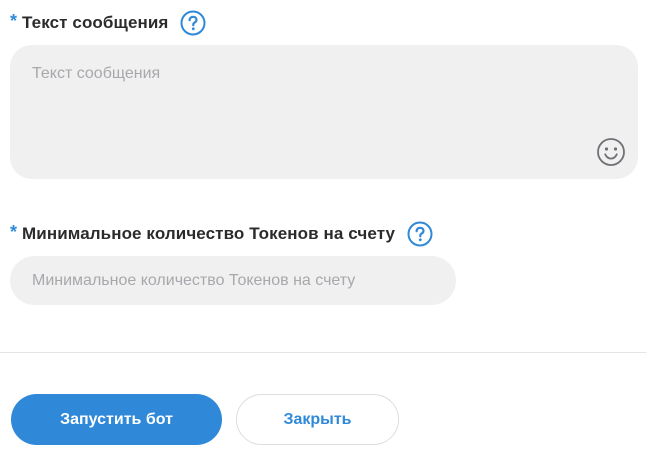  What do you see at coordinates (96, 73) in the screenshot?
I see `message-placeholder: Текст сообщения` at bounding box center [96, 73].